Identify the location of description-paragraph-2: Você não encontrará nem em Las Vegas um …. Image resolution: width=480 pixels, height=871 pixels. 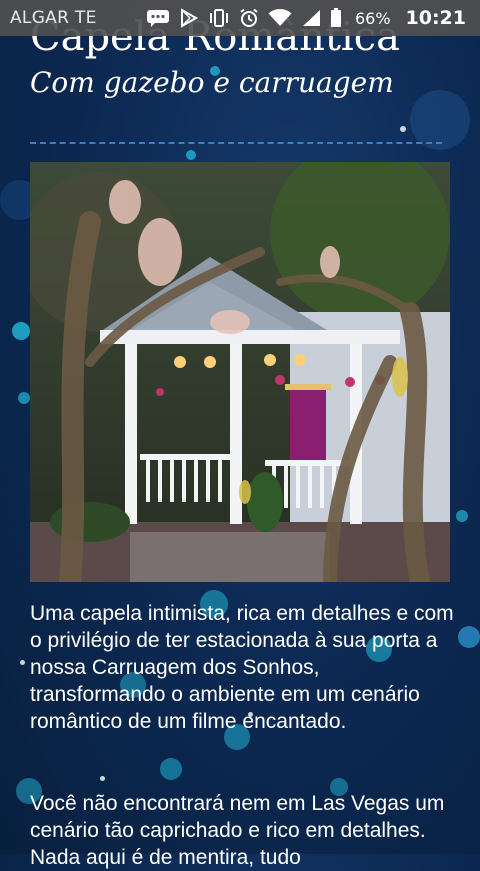
(237, 830).